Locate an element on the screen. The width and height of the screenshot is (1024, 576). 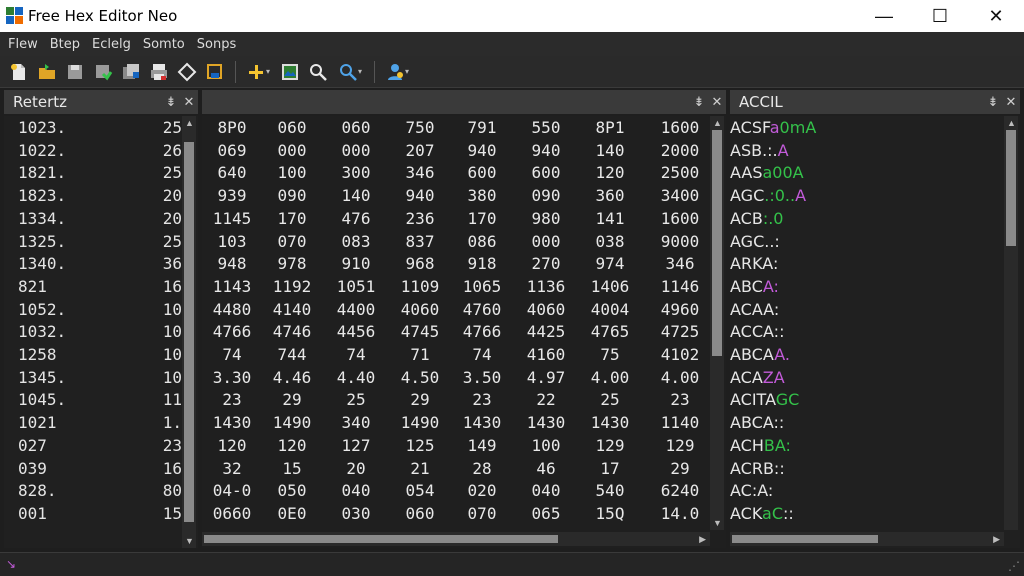
ascii-row: ARKA: is located at coordinates (865, 264).